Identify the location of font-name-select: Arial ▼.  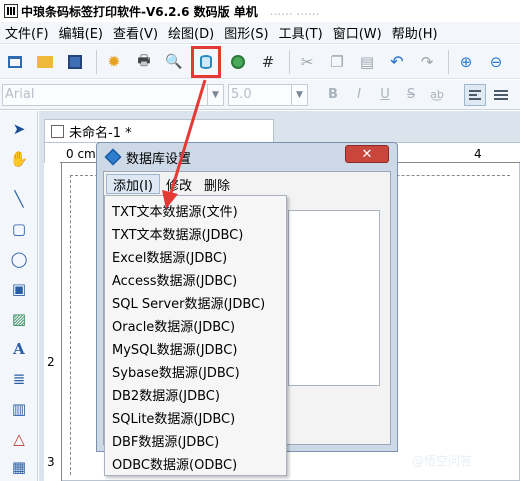
(113, 94).